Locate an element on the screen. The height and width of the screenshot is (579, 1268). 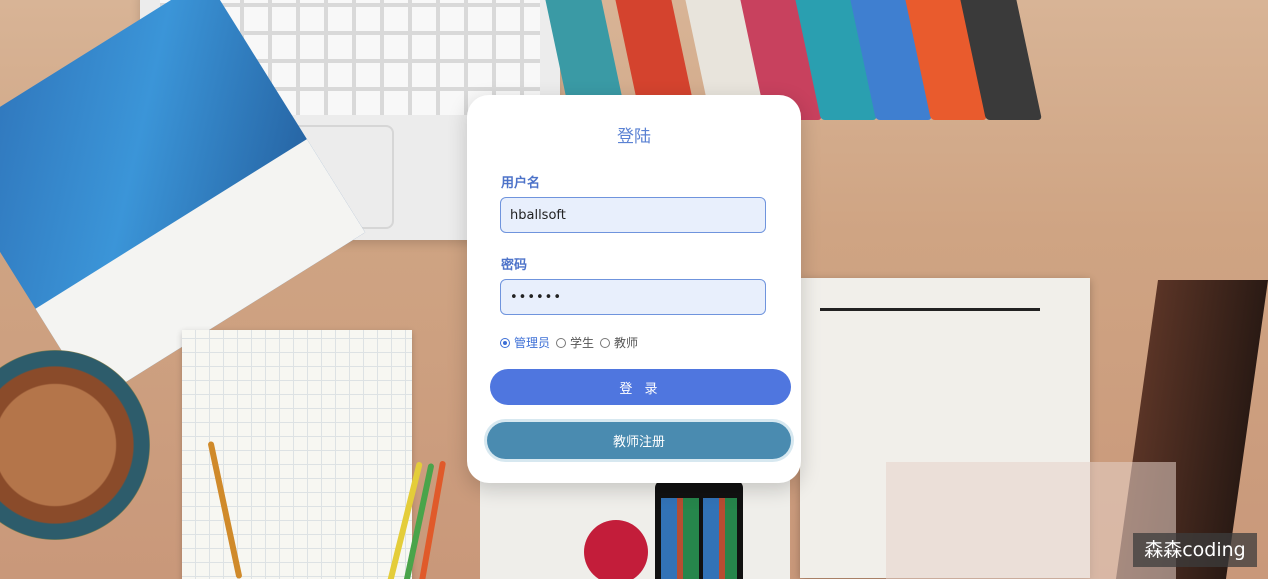
password-input is located at coordinates (633, 297).